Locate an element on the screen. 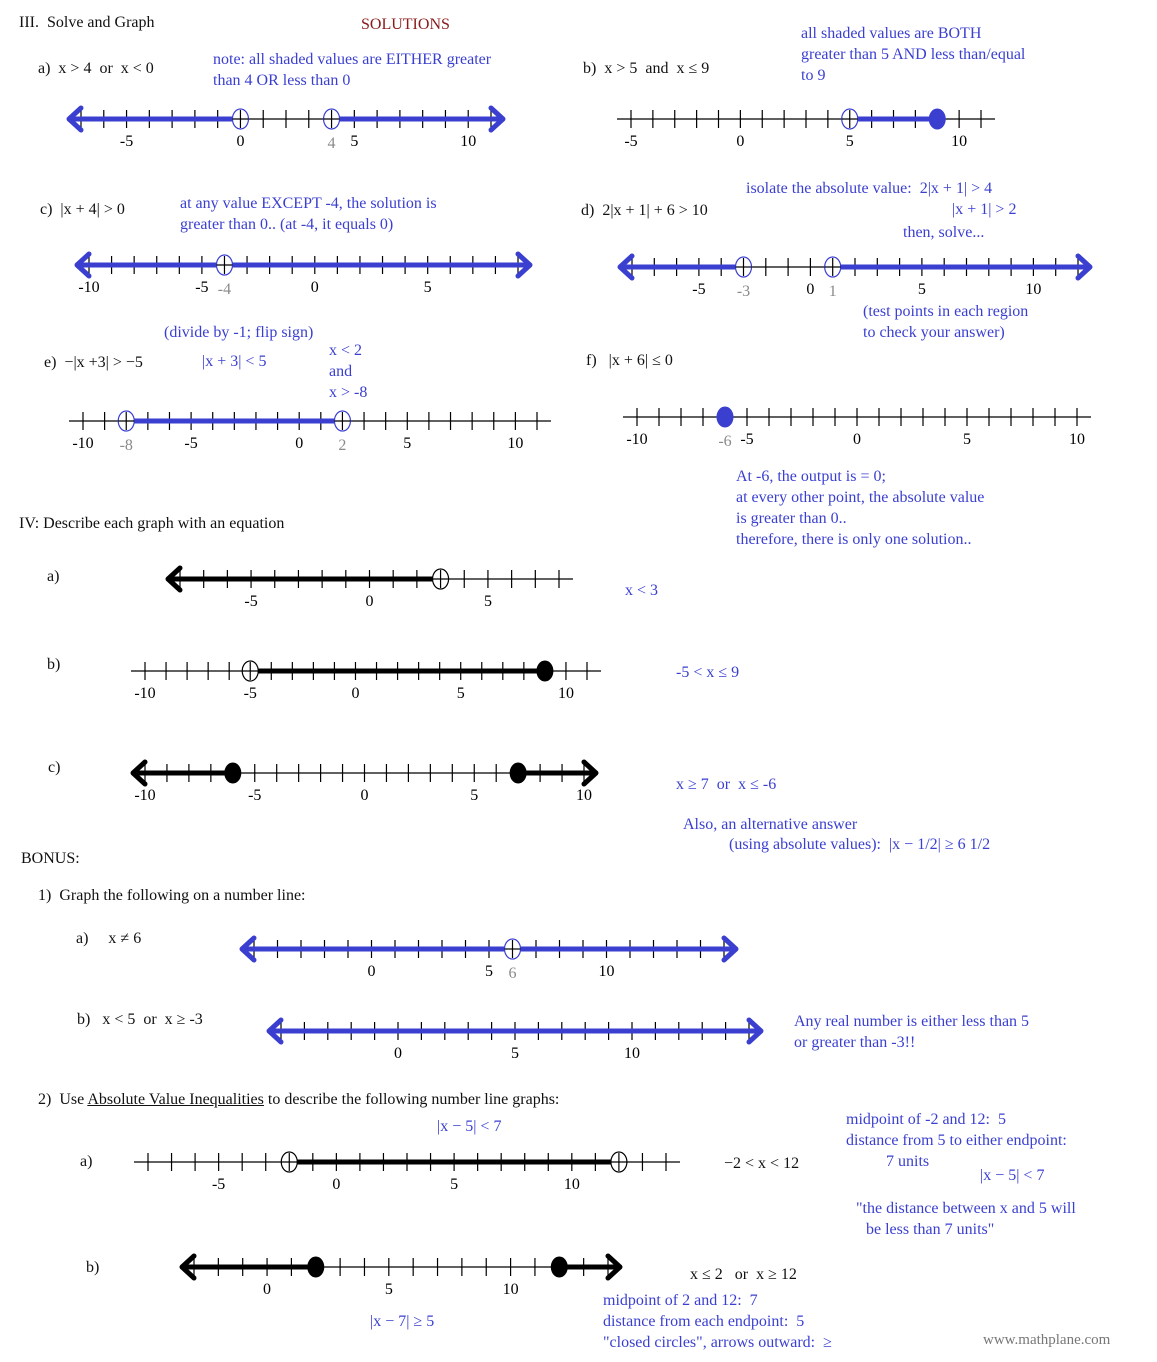  bonus-2b-note-1: midpoint of 2 and 12: 7 is located at coordinates (680, 1300).